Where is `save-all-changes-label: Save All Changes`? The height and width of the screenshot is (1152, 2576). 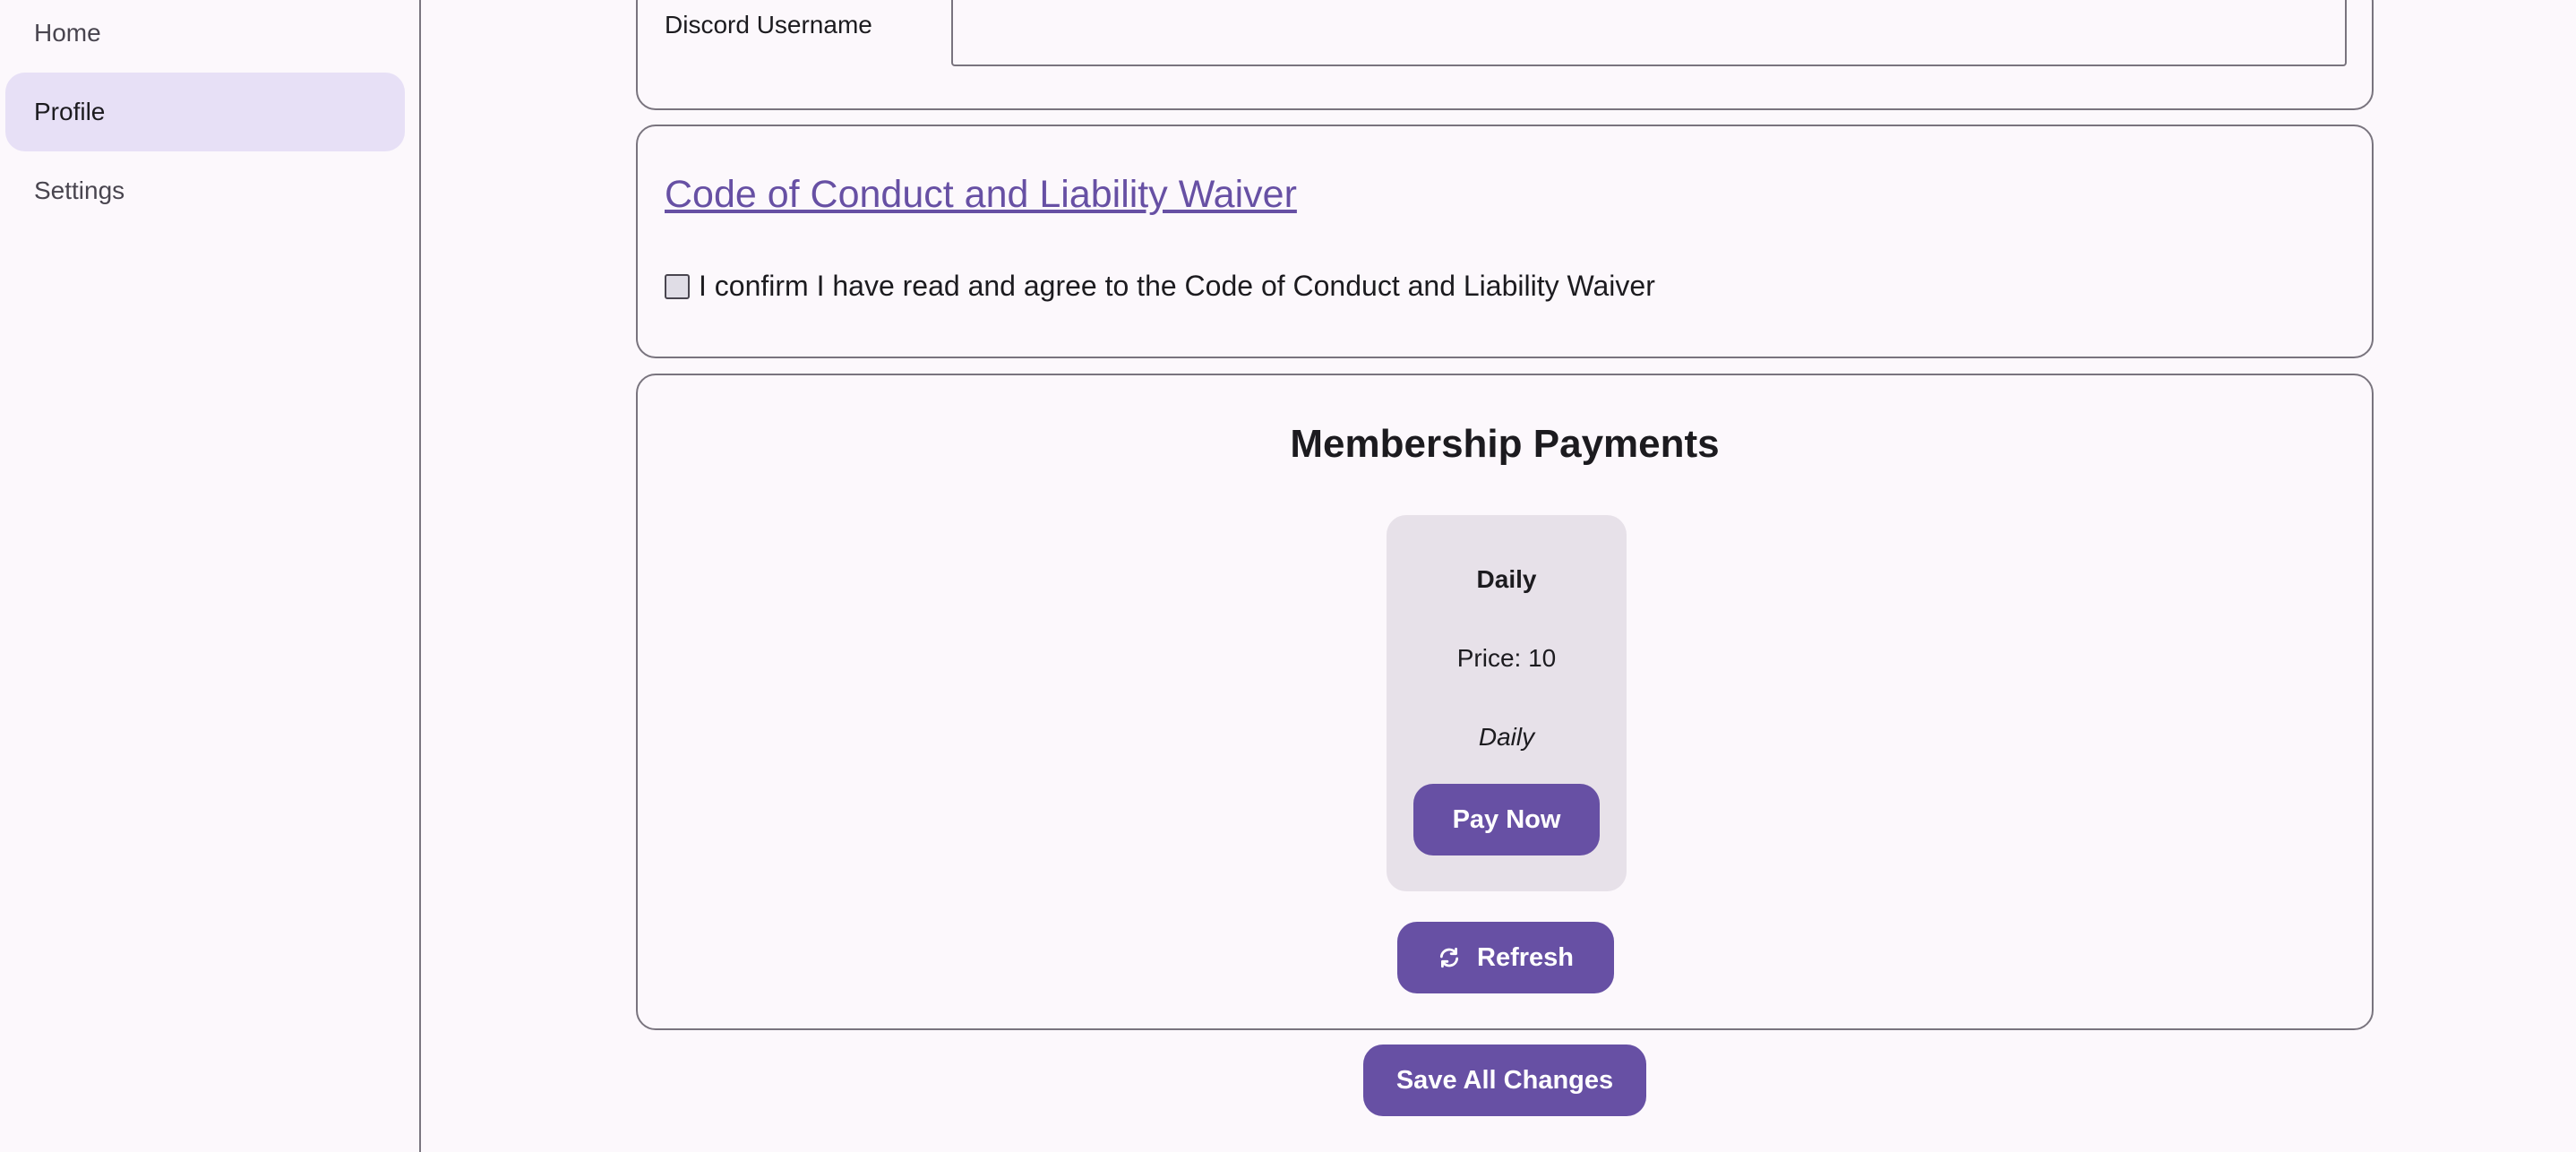
save-all-changes-label: Save All Changes is located at coordinates (1504, 1080).